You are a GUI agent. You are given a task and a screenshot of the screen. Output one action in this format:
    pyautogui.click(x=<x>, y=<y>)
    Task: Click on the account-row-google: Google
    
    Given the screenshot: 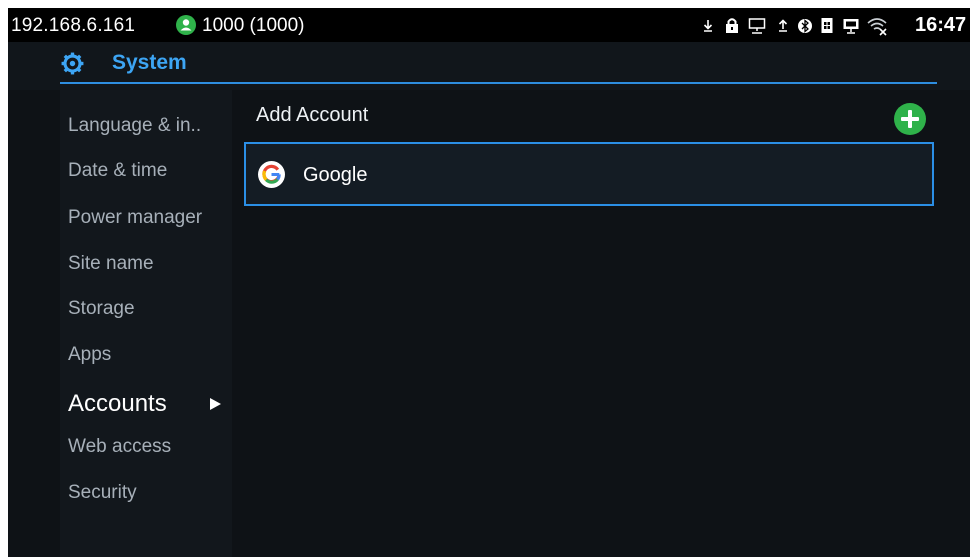 What is the action you would take?
    pyautogui.click(x=589, y=174)
    